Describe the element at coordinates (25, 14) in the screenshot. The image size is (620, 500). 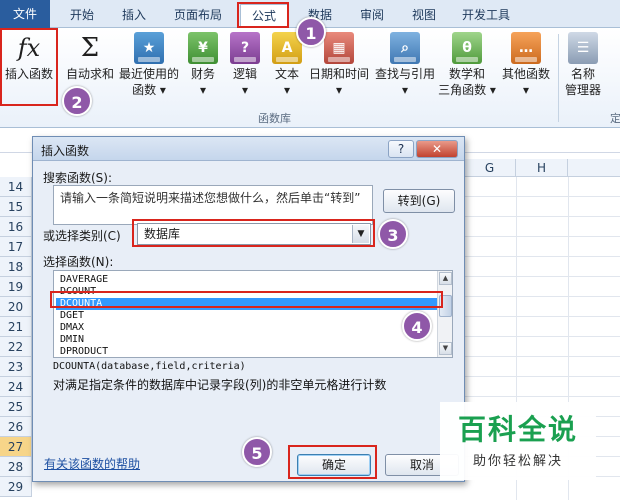
I see `tab-file: 文件` at that location.